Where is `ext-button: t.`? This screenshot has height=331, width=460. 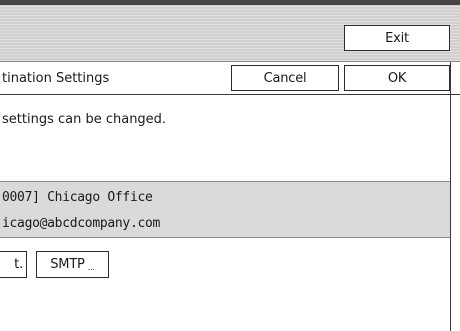 ext-button: t. is located at coordinates (13, 264).